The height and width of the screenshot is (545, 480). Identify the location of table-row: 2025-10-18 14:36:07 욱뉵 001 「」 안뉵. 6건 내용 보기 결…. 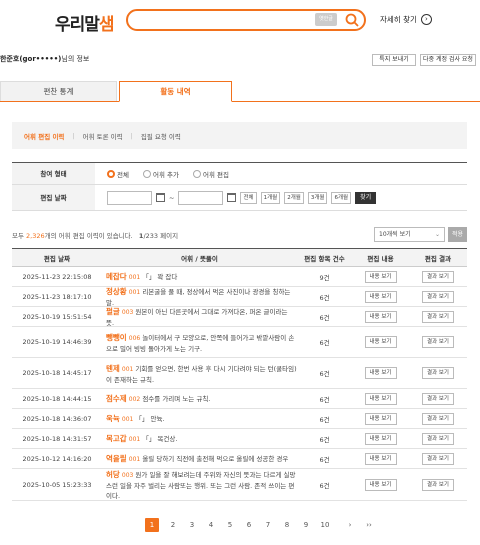
(239, 419).